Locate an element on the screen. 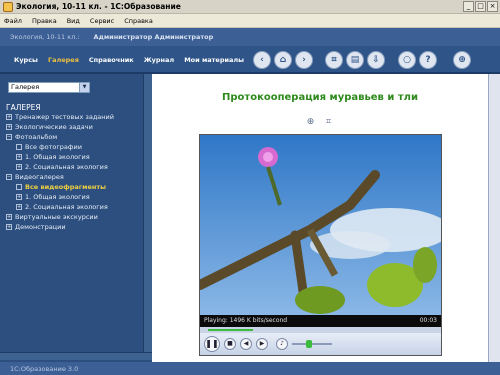  forward-icon: › is located at coordinates (304, 60).